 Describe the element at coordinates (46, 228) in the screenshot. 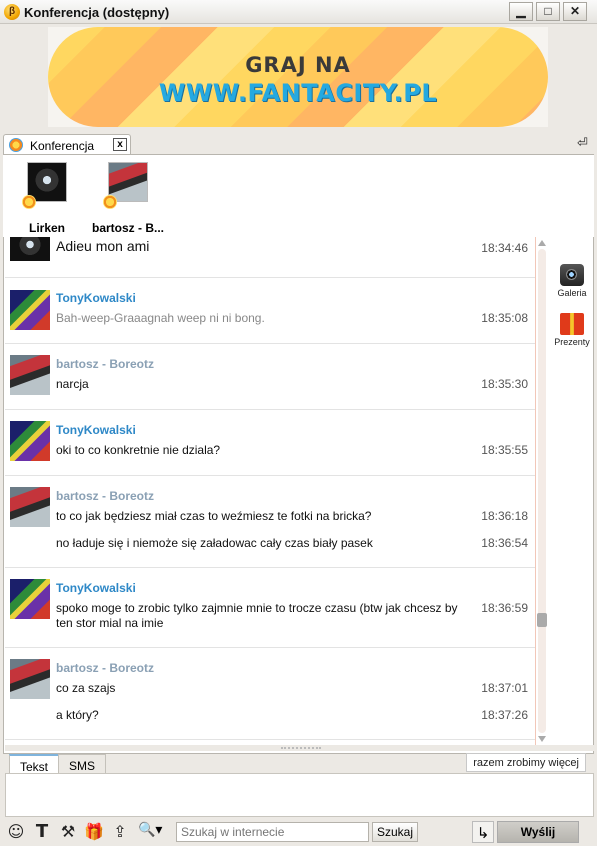

I see `participant-name: Lirken` at that location.